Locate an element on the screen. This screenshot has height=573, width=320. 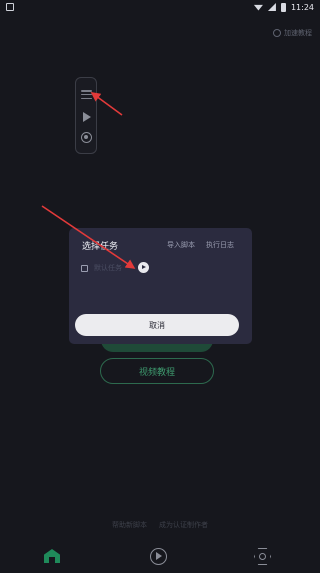
dialog-title: 选择任务 is located at coordinates (100, 247).